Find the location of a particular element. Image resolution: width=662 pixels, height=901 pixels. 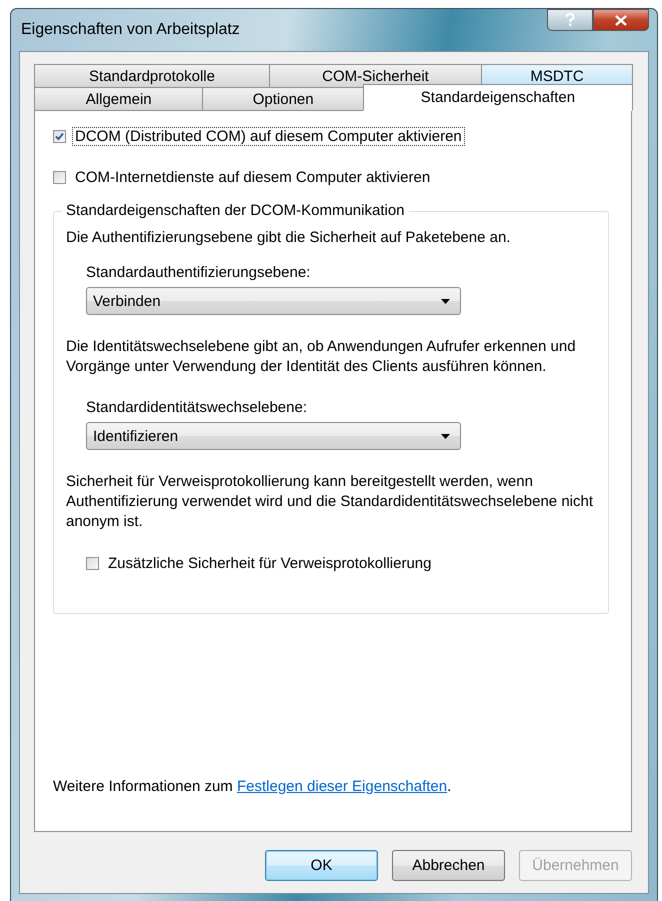

dropdown-field: Verbinden is located at coordinates (273, 301).